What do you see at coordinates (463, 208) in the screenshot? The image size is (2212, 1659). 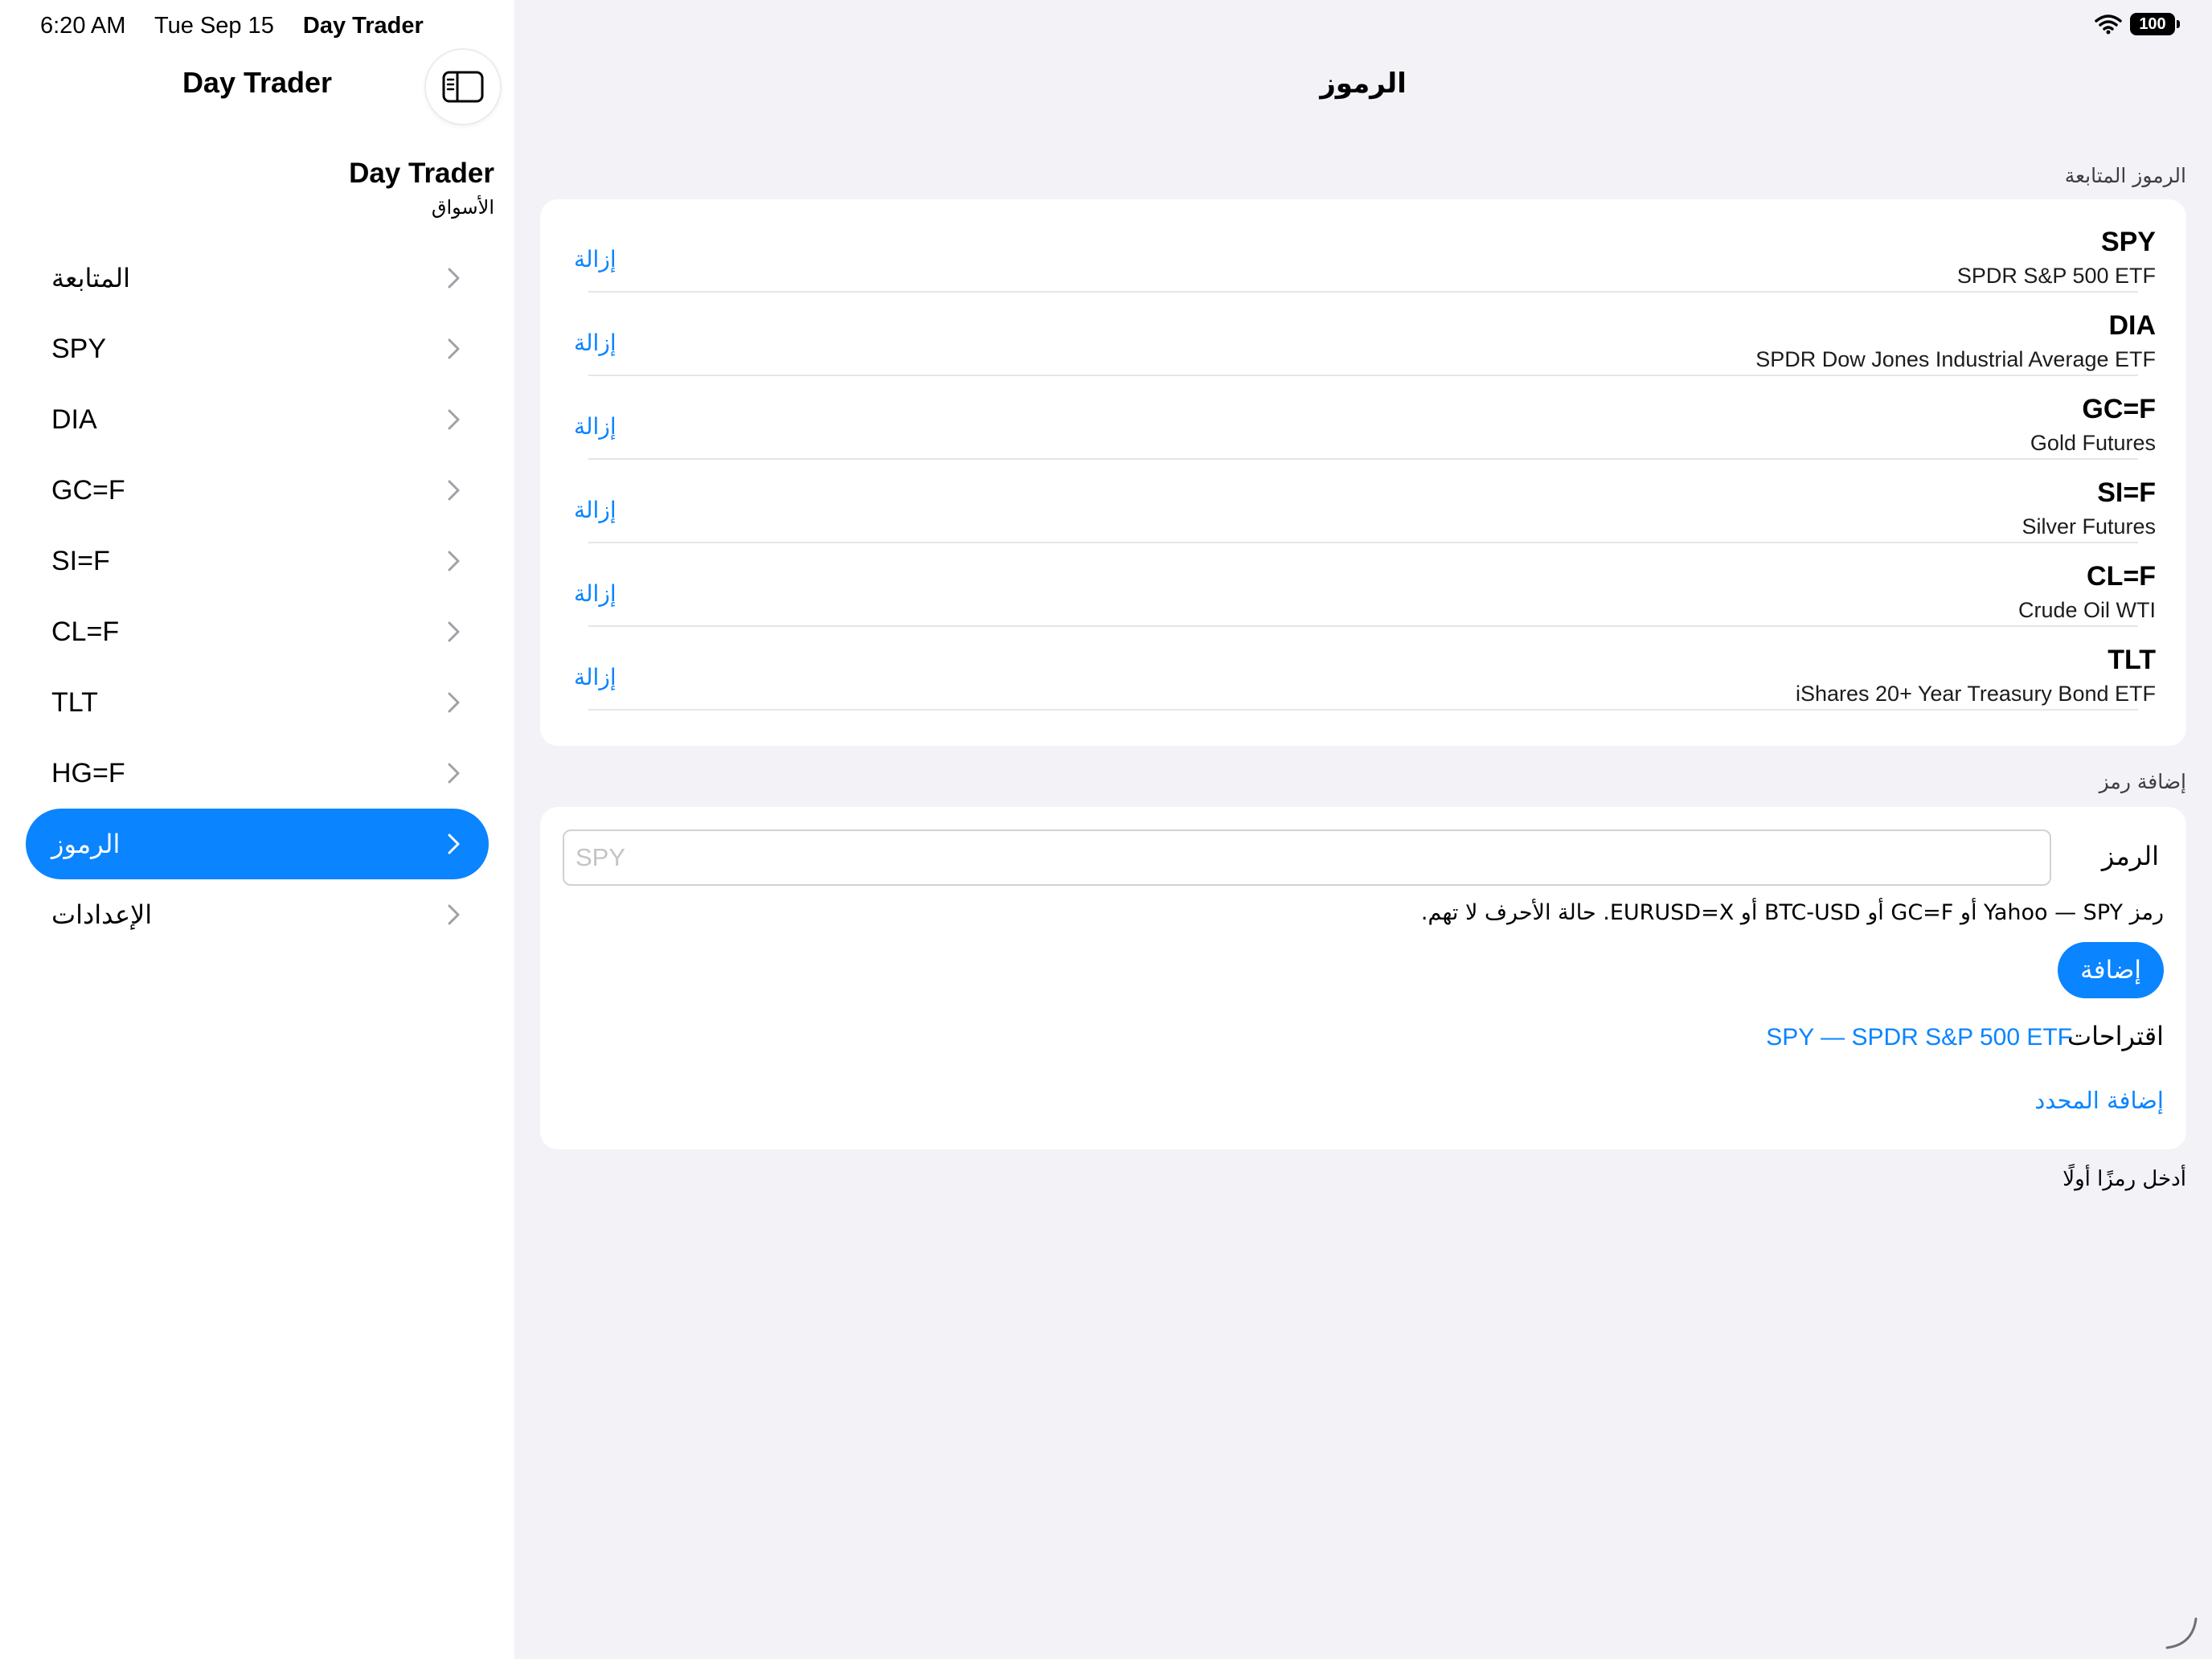 I see `sidebar-app-subtitle: الأسواق` at bounding box center [463, 208].